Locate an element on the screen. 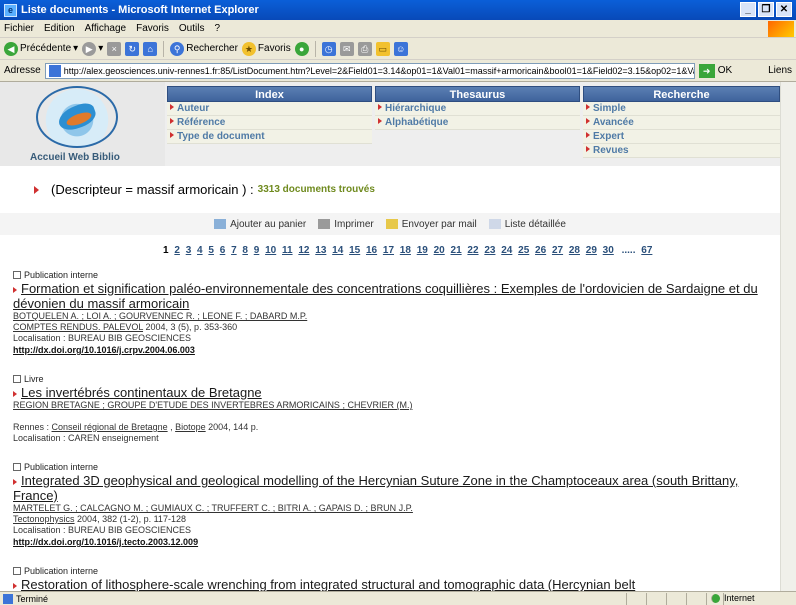  page-link: 20 is located at coordinates (439, 250).